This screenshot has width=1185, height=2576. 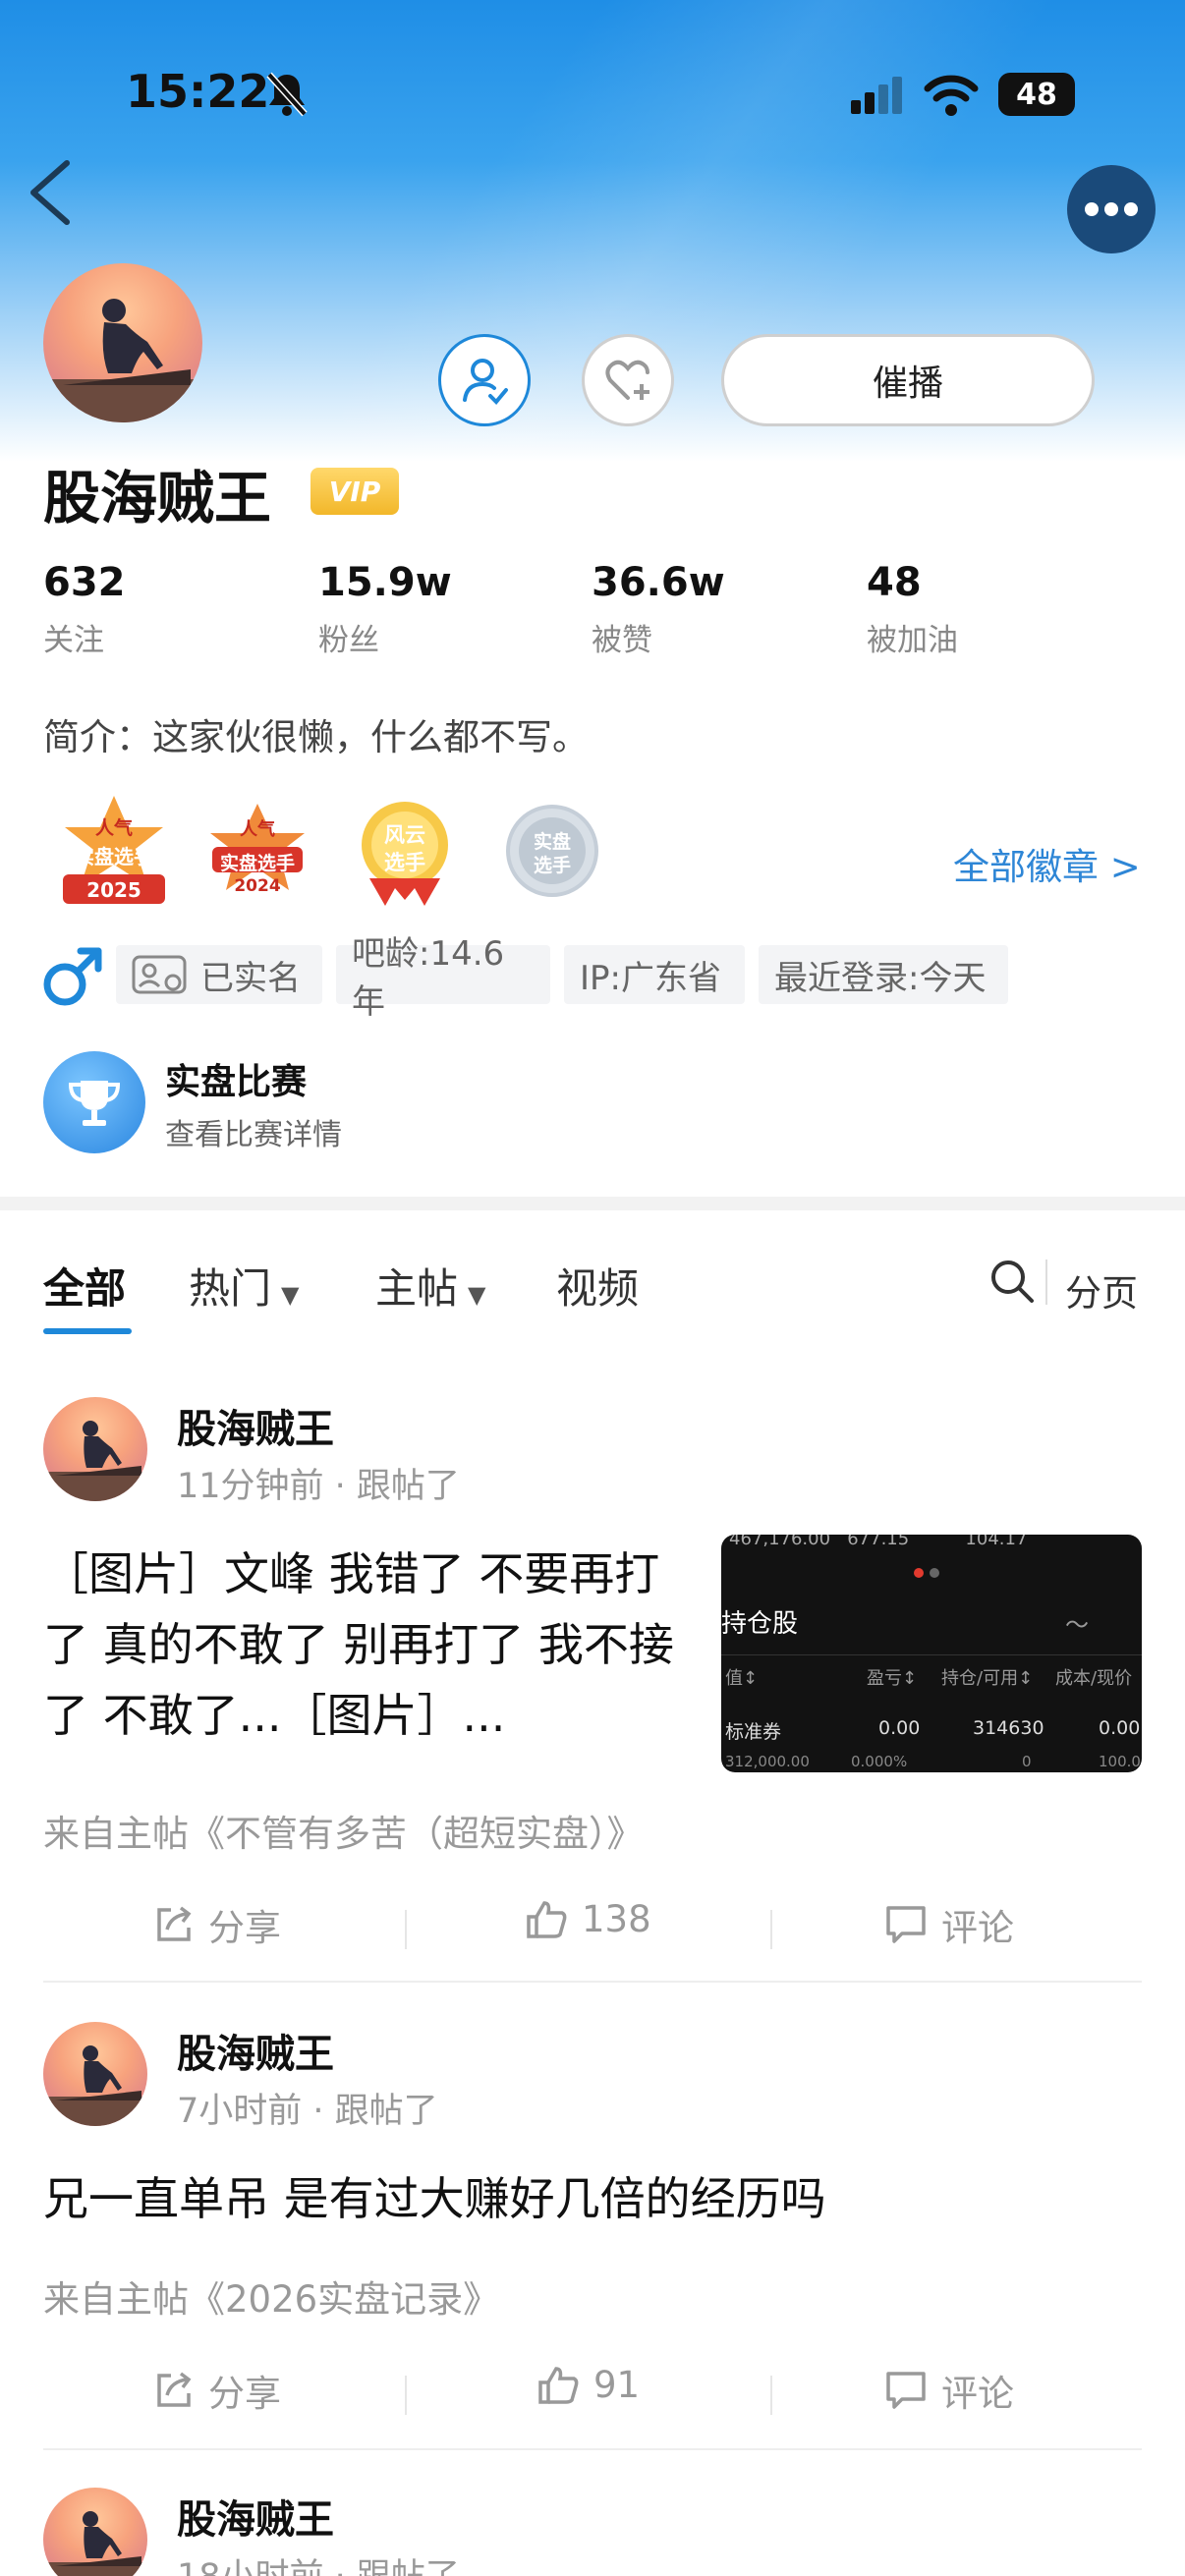 What do you see at coordinates (1027, 1761) in the screenshot?
I see `thumb-cell: 0` at bounding box center [1027, 1761].